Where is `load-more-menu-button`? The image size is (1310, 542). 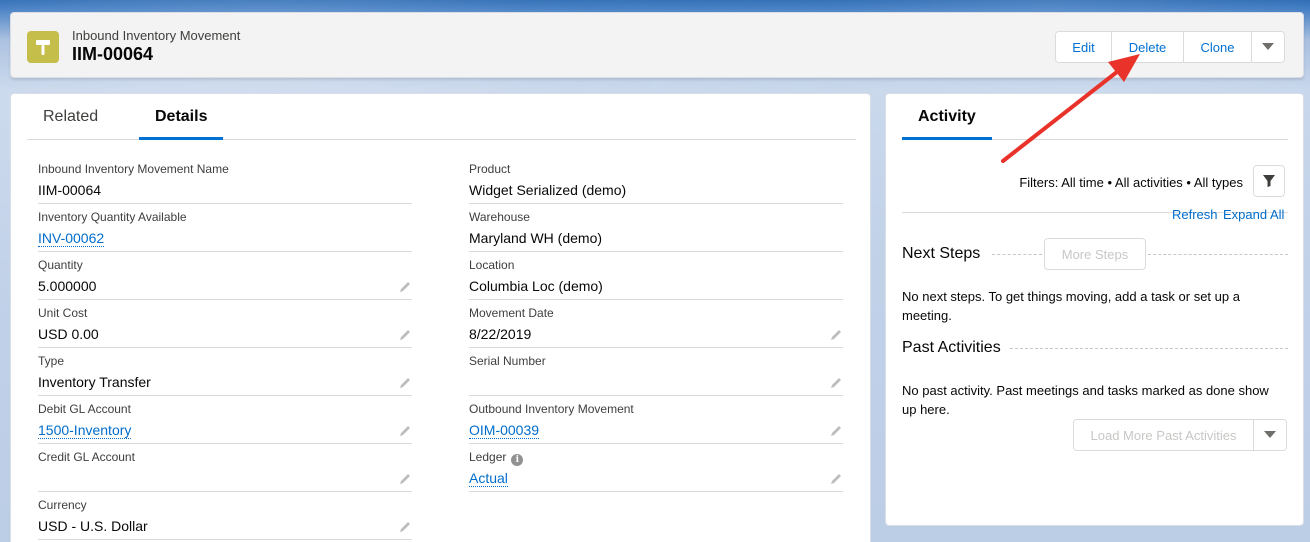
load-more-menu-button is located at coordinates (1270, 435).